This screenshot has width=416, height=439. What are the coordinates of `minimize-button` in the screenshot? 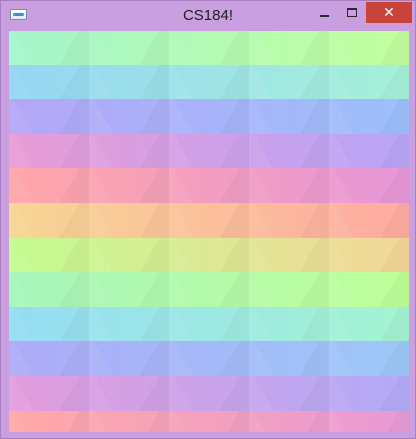 It's located at (324, 12).